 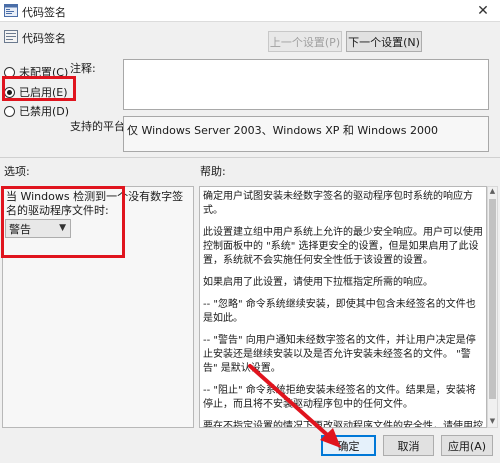 I want to click on options-section-label: 选项:, so click(x=17, y=171).